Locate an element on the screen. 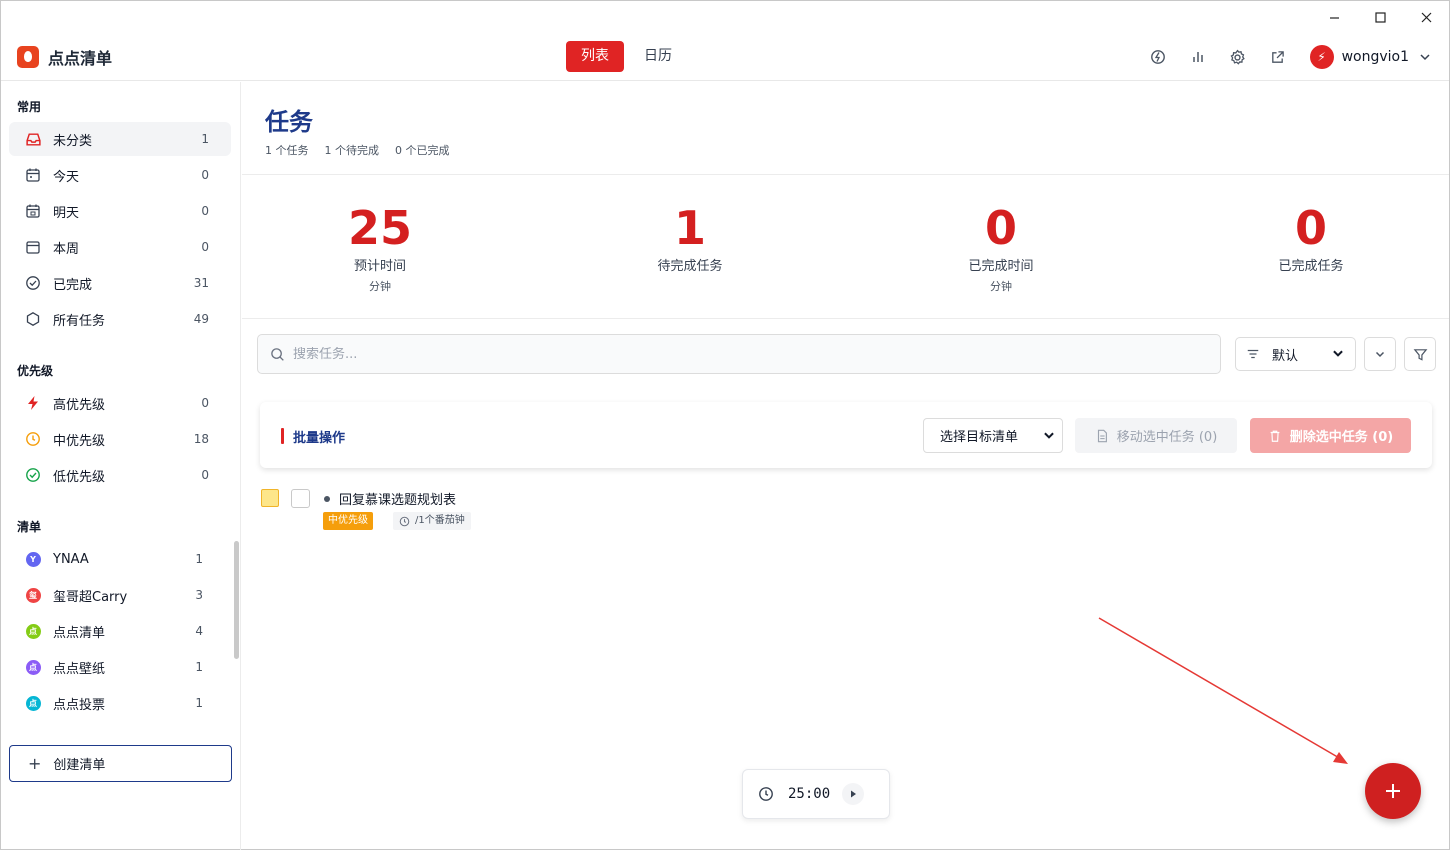 This screenshot has width=1450, height=851. add-task-button is located at coordinates (1393, 791).